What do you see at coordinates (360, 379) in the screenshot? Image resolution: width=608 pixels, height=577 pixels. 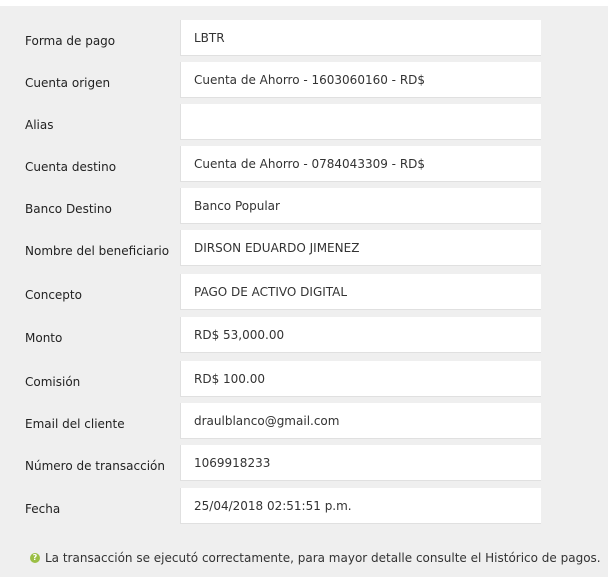 I see `field-value-box: RD$ 100.00` at bounding box center [360, 379].